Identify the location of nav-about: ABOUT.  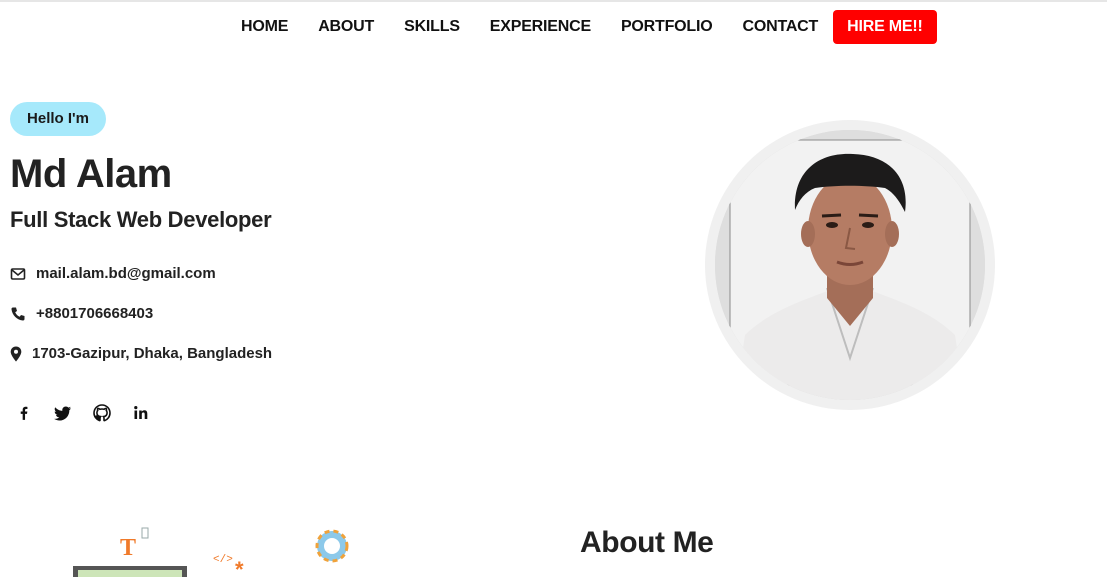
(346, 27).